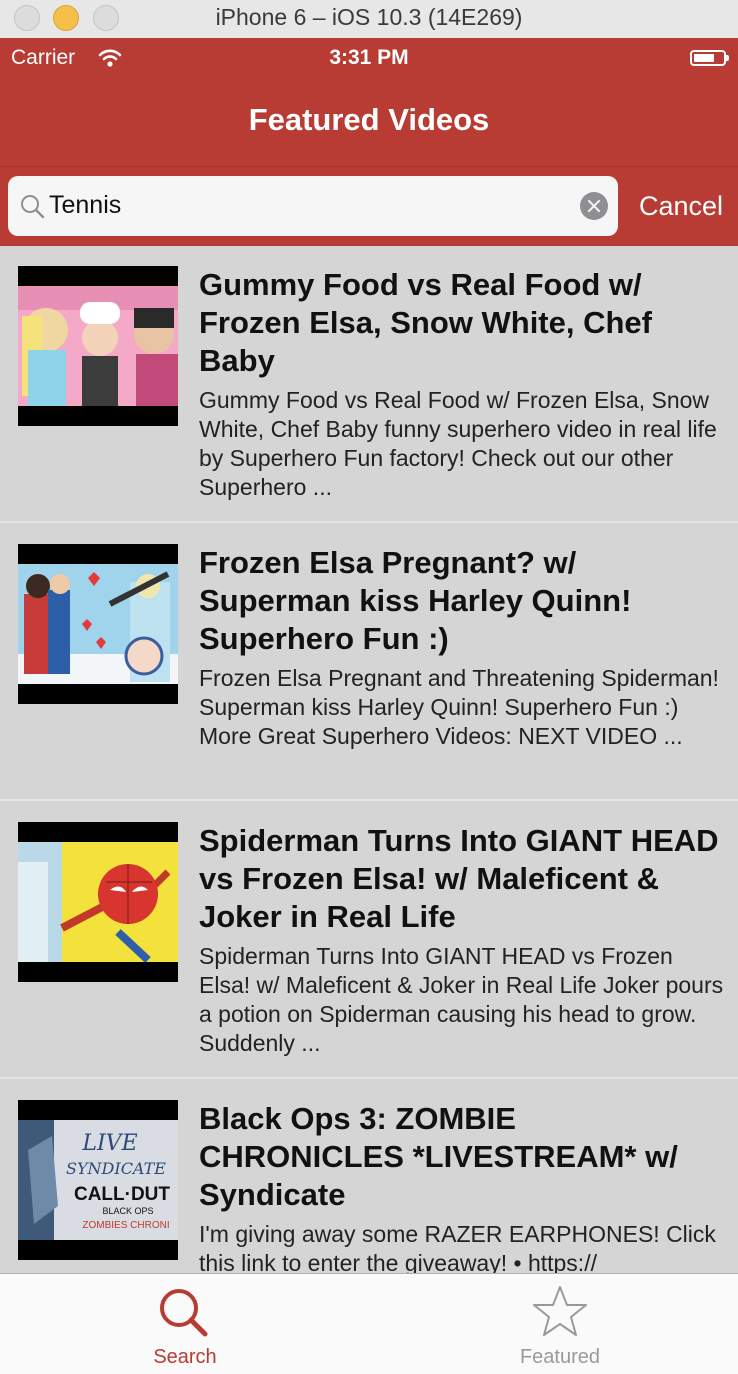  What do you see at coordinates (369, 17) in the screenshot?
I see `simulator-title: iPhone 6 – iOS 10.3 (14E269)` at bounding box center [369, 17].